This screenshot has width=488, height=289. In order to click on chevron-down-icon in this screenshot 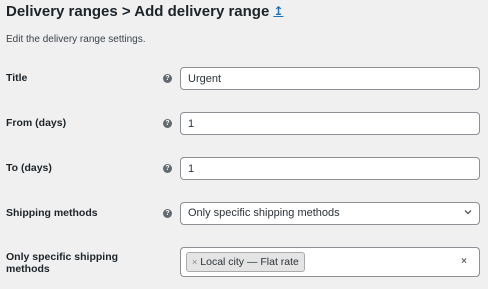, I will do `click(468, 212)`.